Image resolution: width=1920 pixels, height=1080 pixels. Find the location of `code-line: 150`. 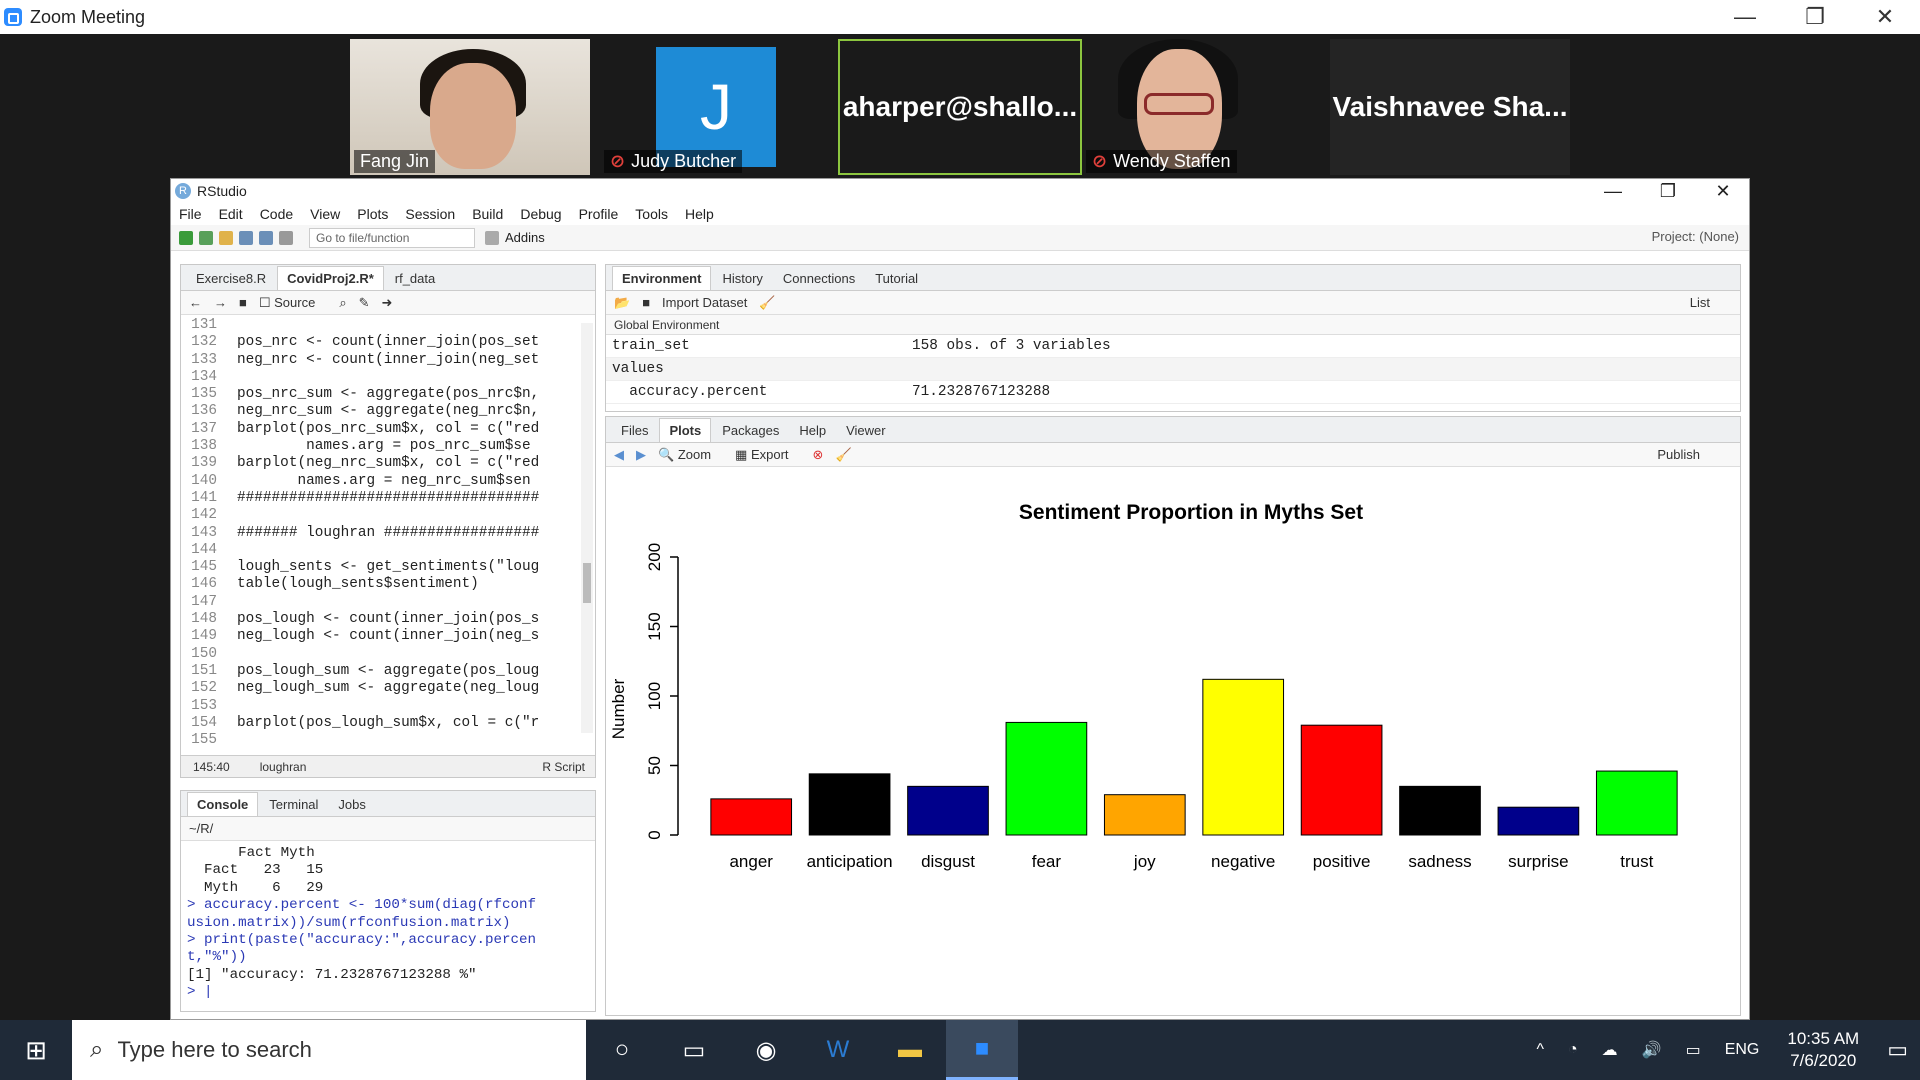

code-line: 150 is located at coordinates (379, 654).